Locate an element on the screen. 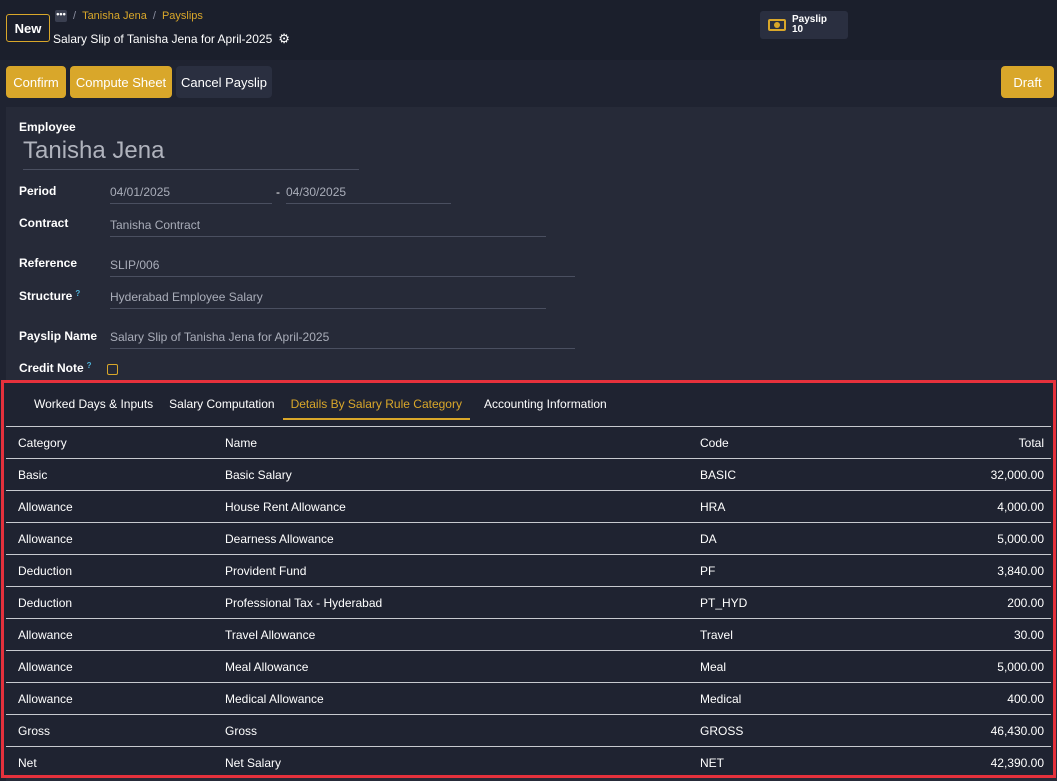  column-header-name: Name is located at coordinates (450, 442).